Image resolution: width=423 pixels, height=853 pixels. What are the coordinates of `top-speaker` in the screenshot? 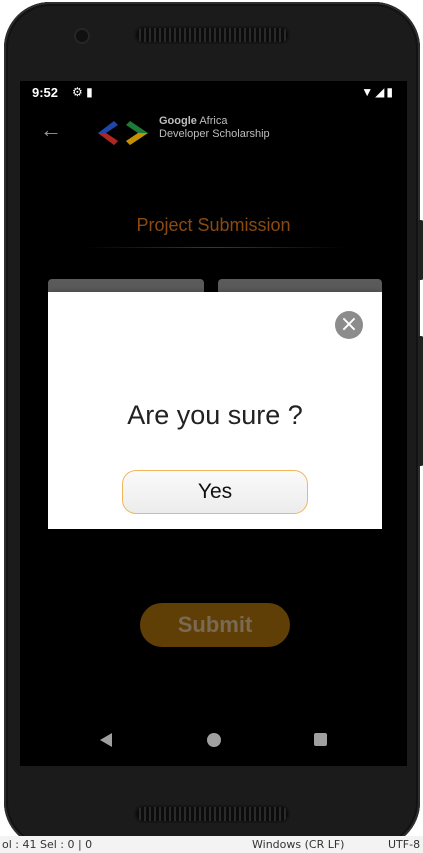 It's located at (212, 35).